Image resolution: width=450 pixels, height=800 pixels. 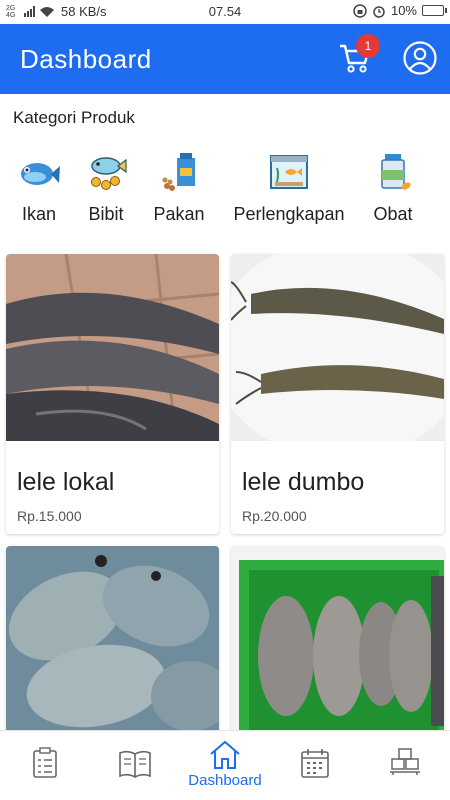 I want to click on bottom-navigation: Dashboard, so click(x=225, y=765).